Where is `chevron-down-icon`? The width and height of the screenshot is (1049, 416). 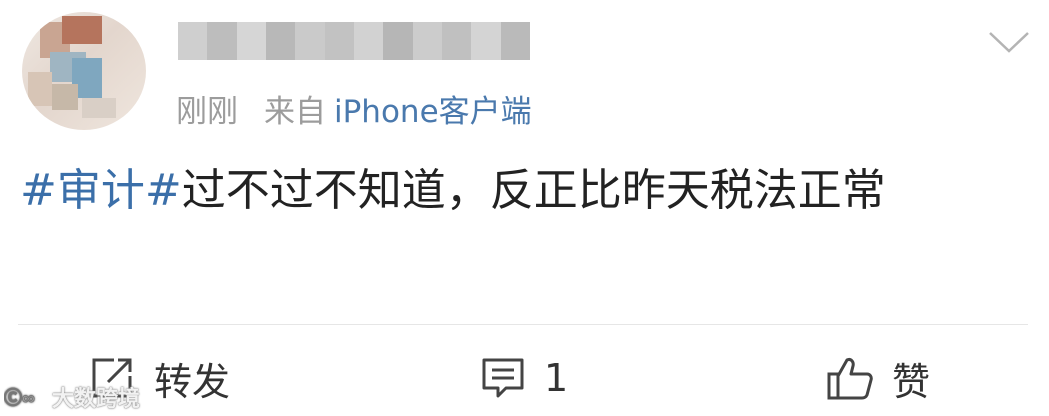
chevron-down-icon is located at coordinates (1009, 42).